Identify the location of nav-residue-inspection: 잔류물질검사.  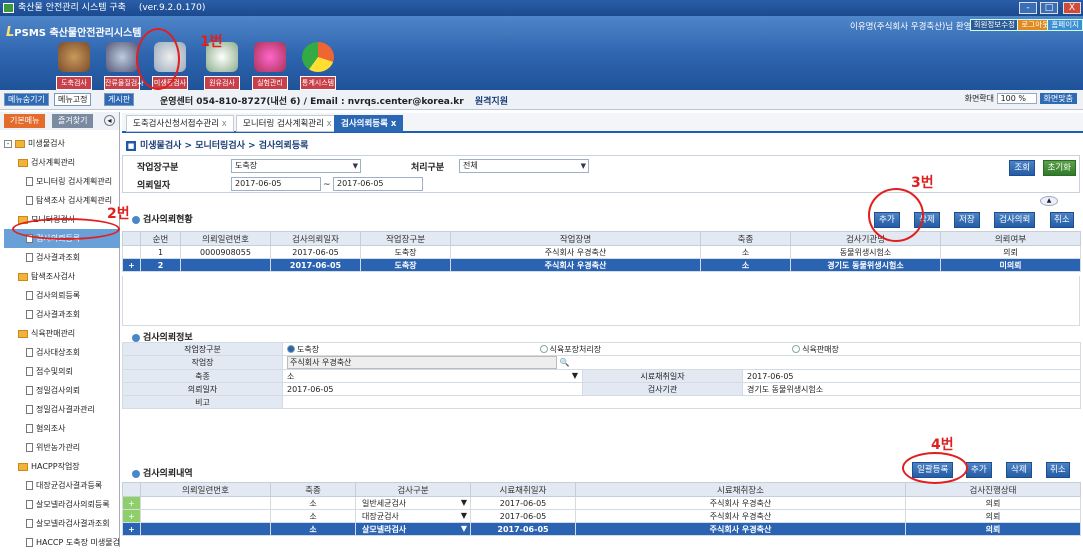
(124, 66).